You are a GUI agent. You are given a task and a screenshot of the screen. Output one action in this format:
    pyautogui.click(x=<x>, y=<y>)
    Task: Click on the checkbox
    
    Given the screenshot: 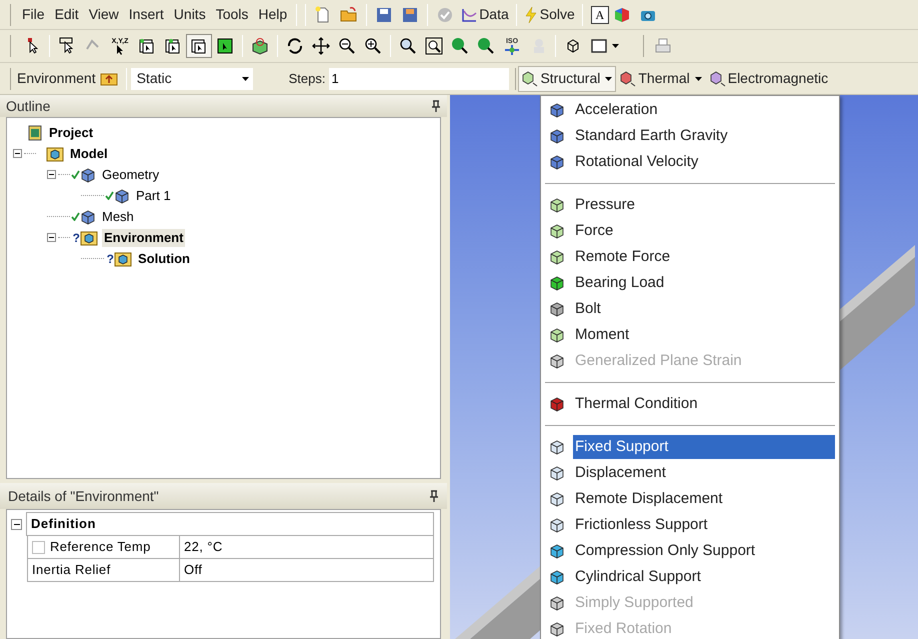 What is the action you would take?
    pyautogui.click(x=38, y=547)
    